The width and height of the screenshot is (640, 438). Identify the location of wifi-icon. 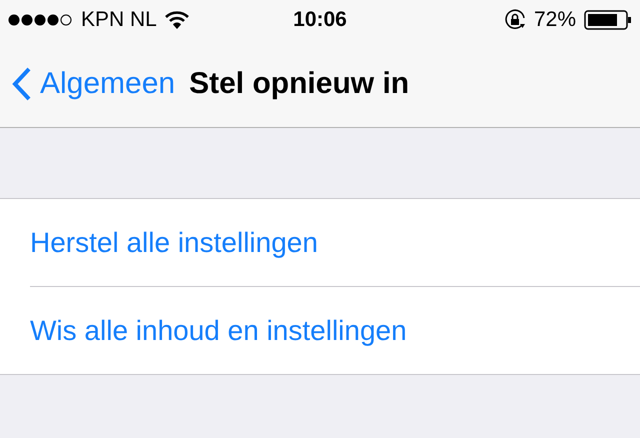
(176, 20).